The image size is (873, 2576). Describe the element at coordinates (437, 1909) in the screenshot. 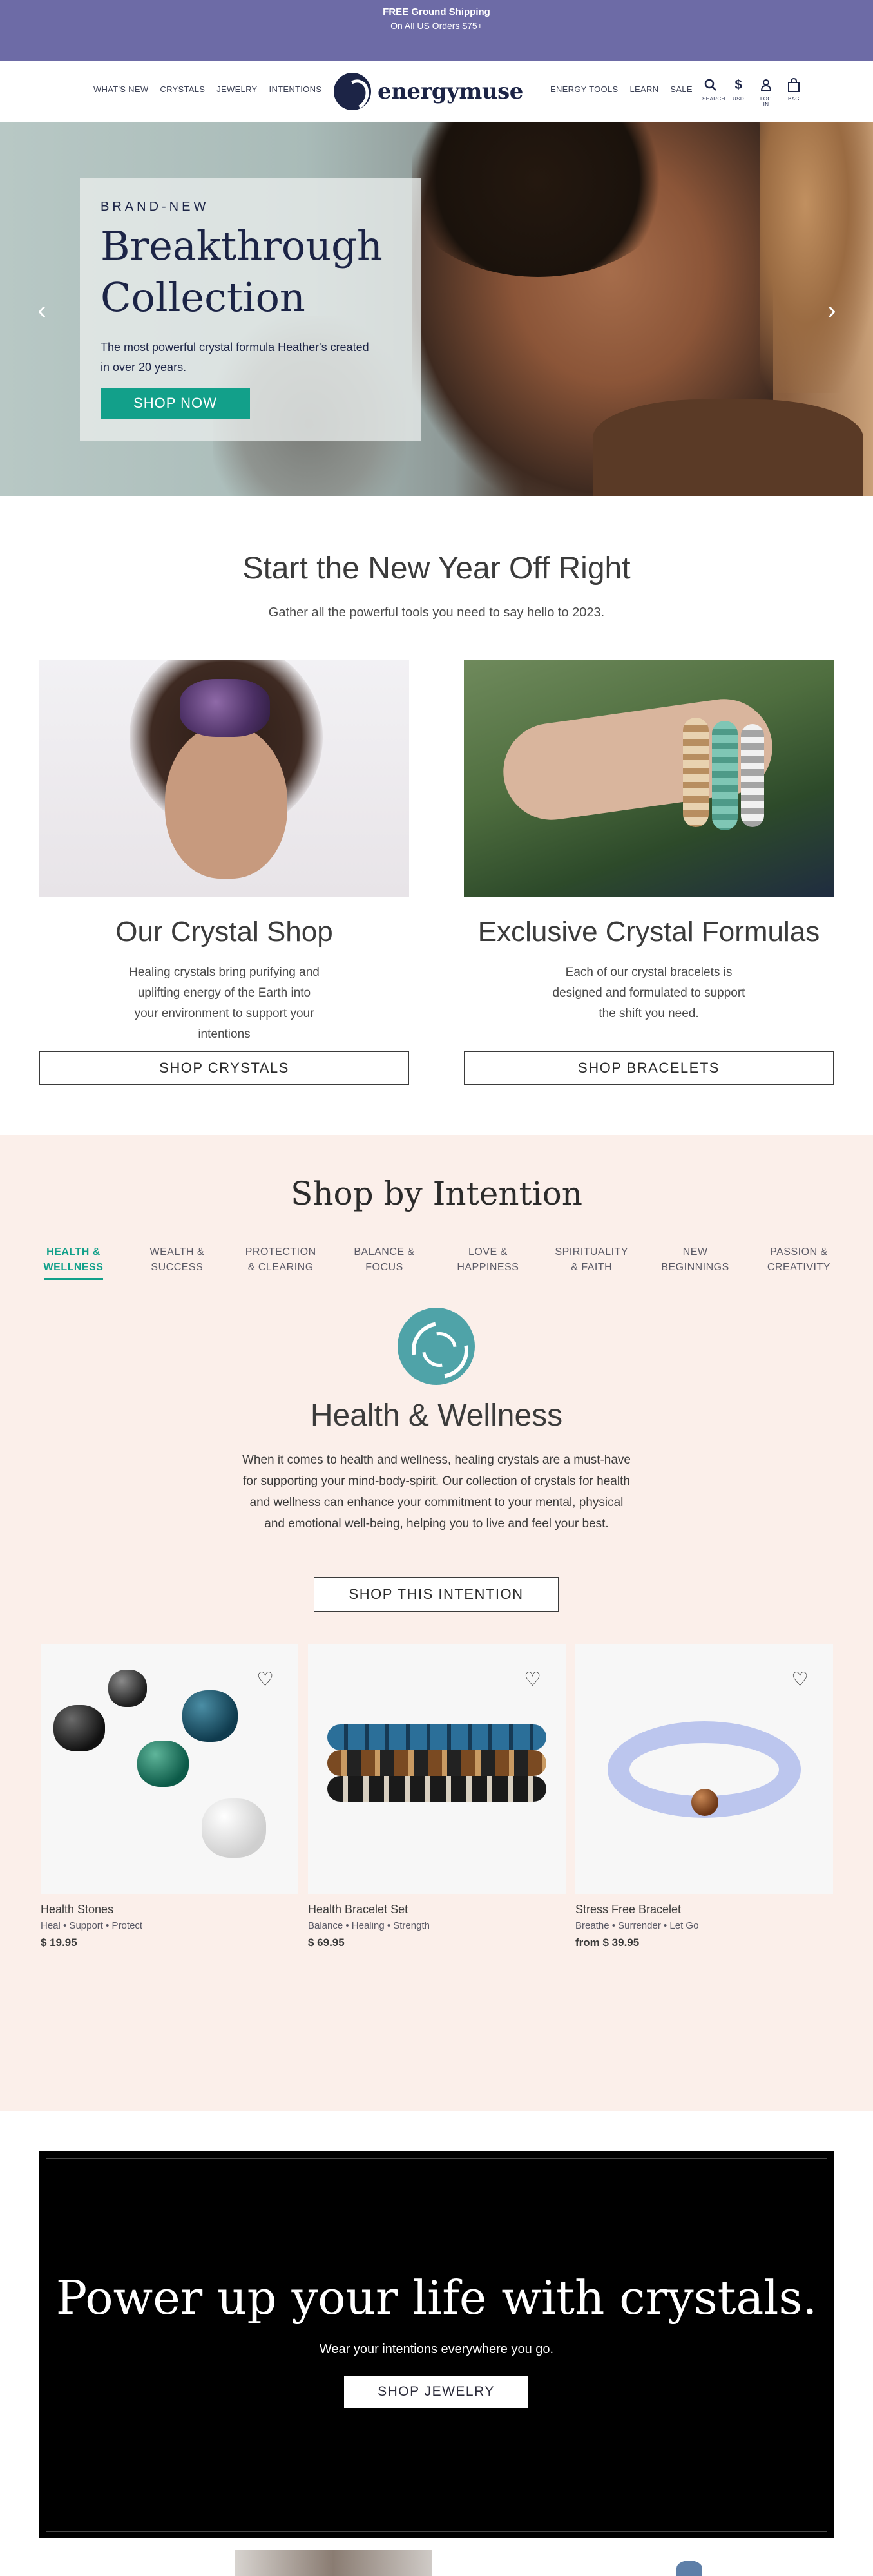

I see `product-name: Health Bracelet Set` at that location.